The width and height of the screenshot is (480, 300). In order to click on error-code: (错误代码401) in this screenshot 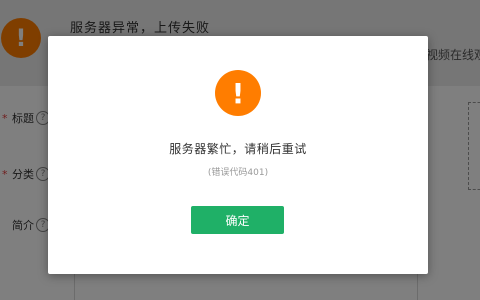, I will do `click(238, 173)`.